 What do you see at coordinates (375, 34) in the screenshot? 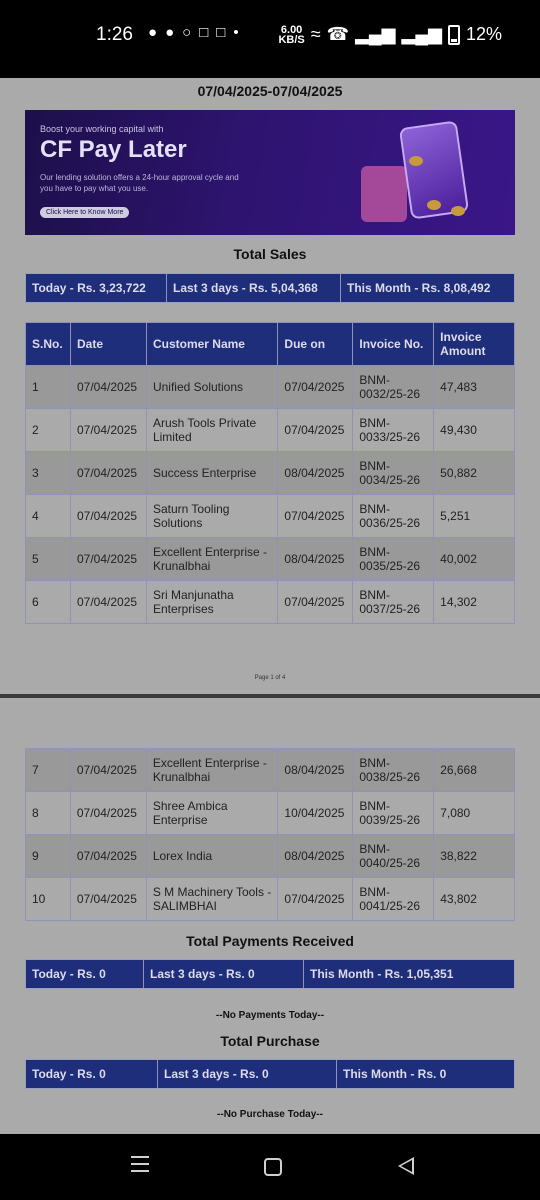
I see `signal-icon: ▂▄▆` at bounding box center [375, 34].